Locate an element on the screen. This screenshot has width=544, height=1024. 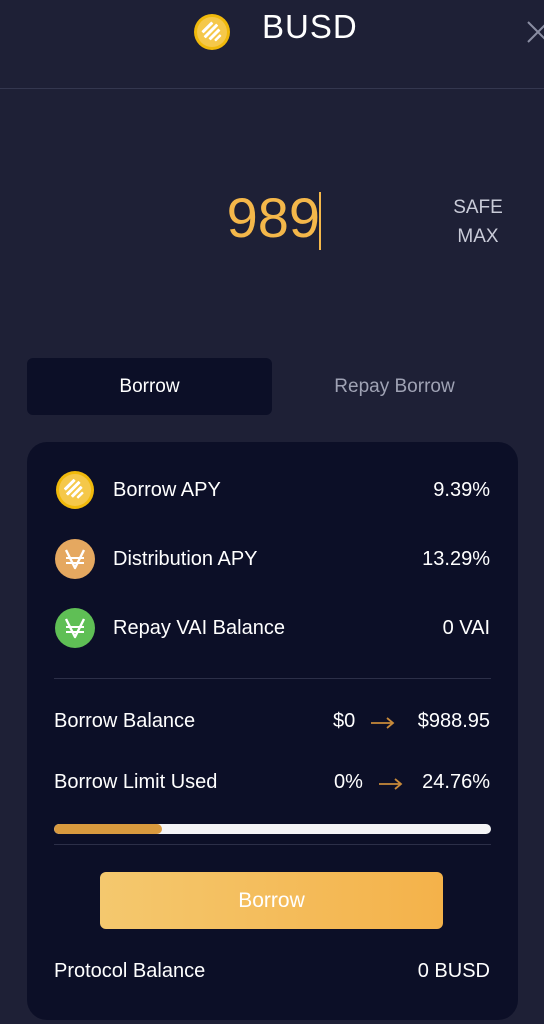
borrow-balance-current: $0 is located at coordinates (344, 721).